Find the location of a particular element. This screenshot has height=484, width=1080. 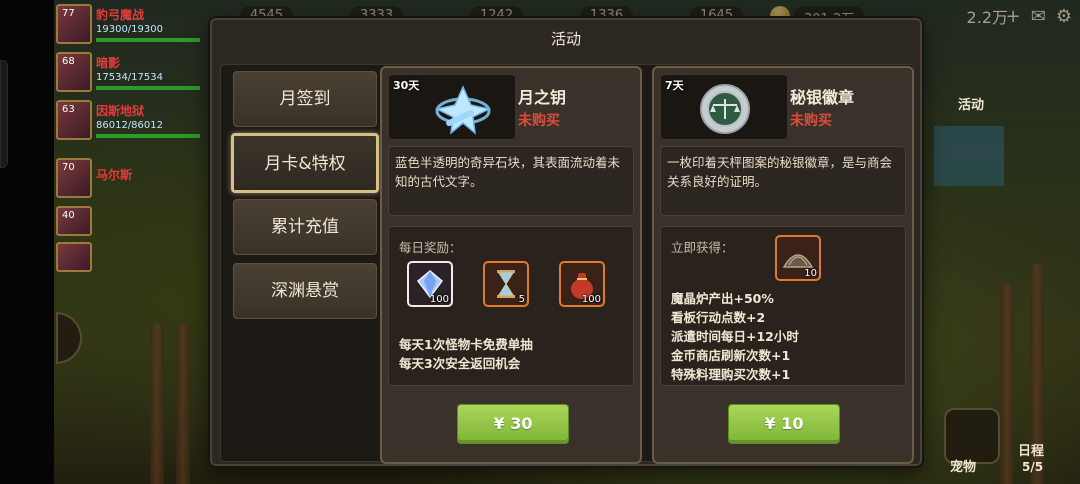

top-icons: + ✉ ⚙ is located at coordinates (1039, 16).